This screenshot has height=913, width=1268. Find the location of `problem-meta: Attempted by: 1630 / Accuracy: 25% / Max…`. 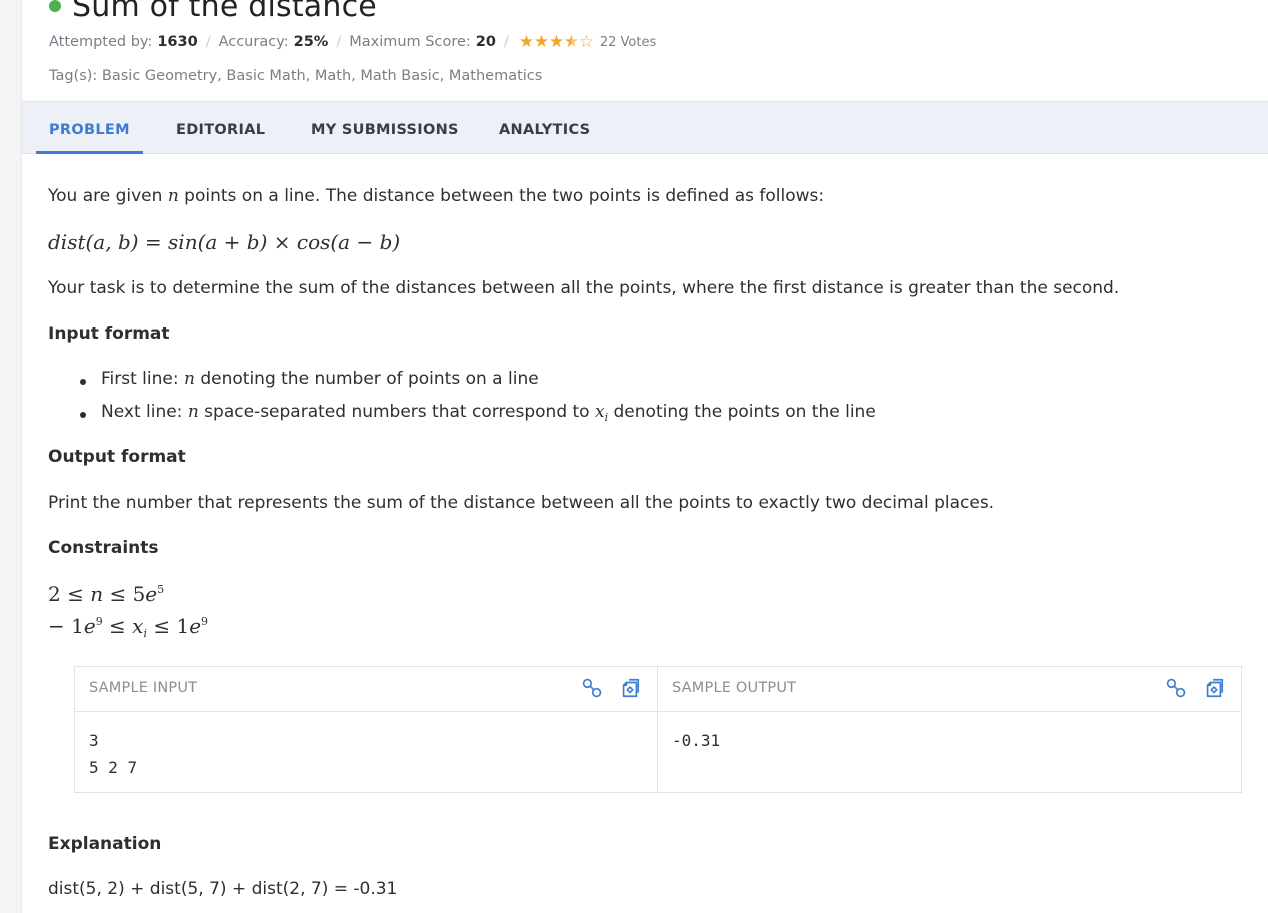

problem-meta: Attempted by: 1630 / Accuracy: 25% / Max… is located at coordinates (352, 42).